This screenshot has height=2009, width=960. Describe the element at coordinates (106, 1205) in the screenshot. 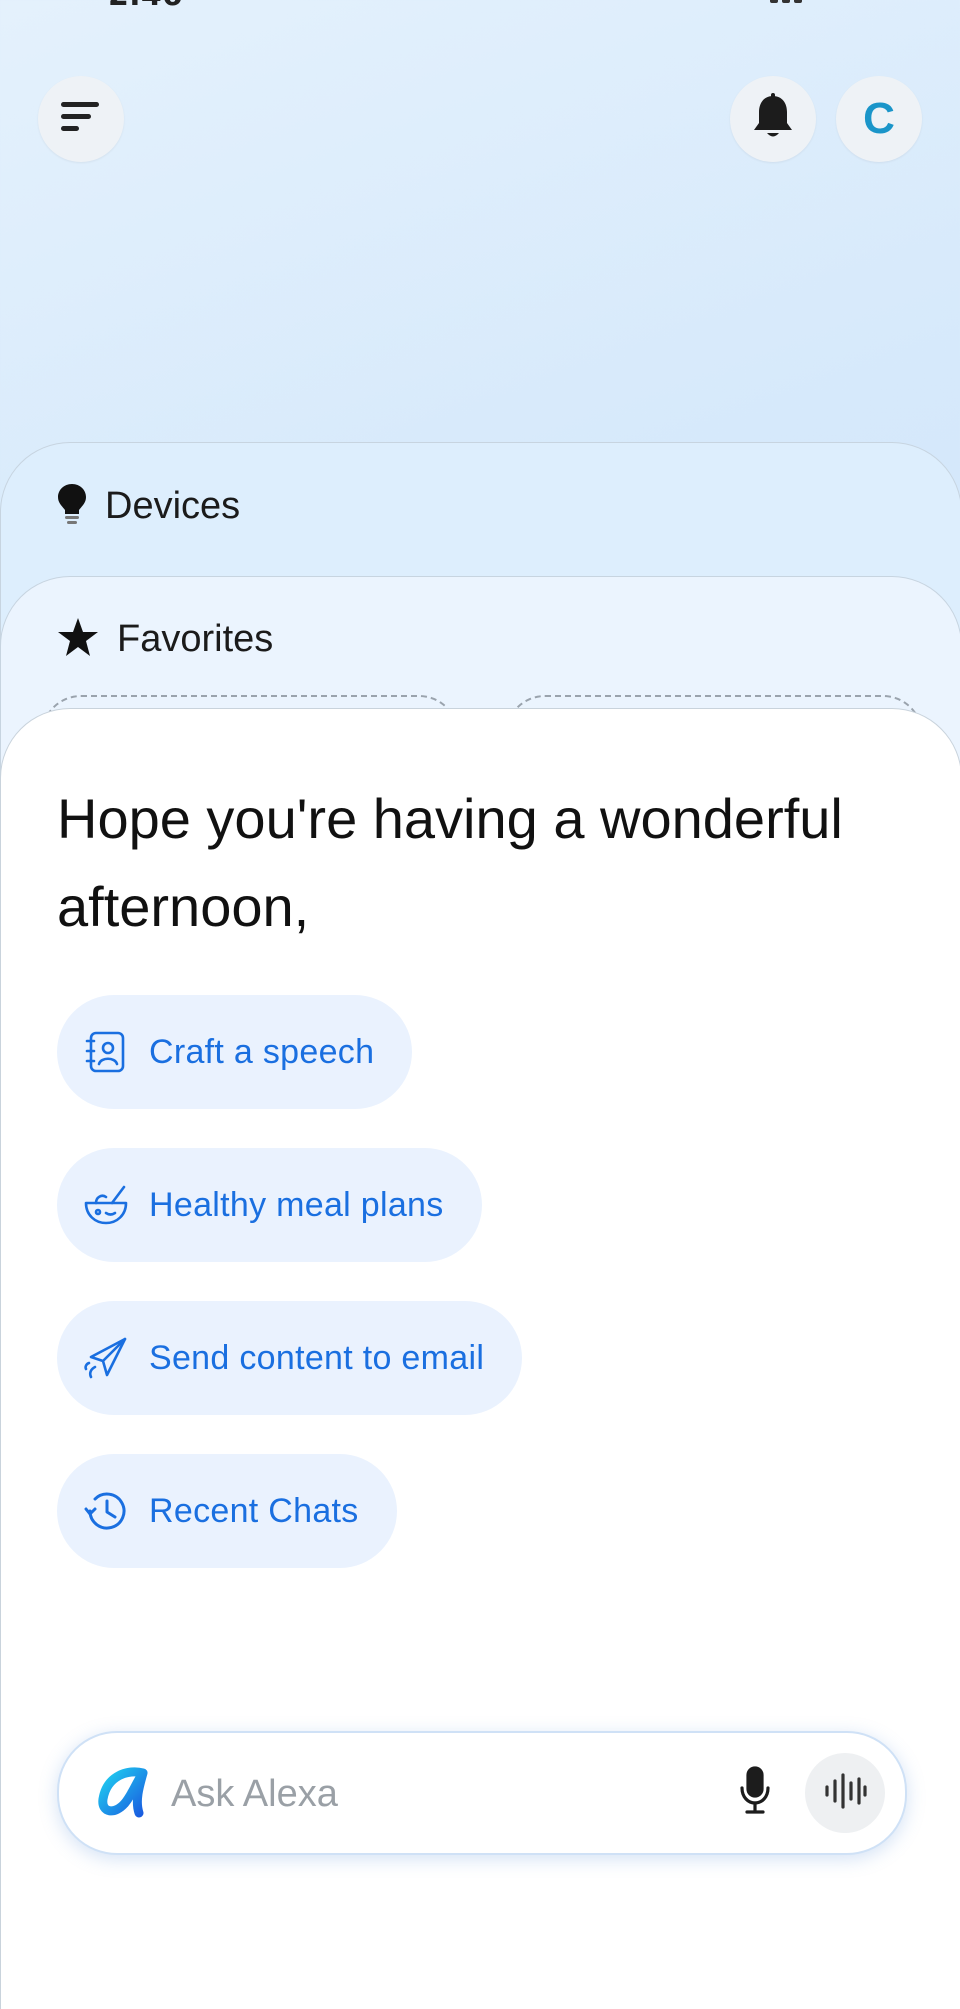

I see `bowl-icon` at that location.